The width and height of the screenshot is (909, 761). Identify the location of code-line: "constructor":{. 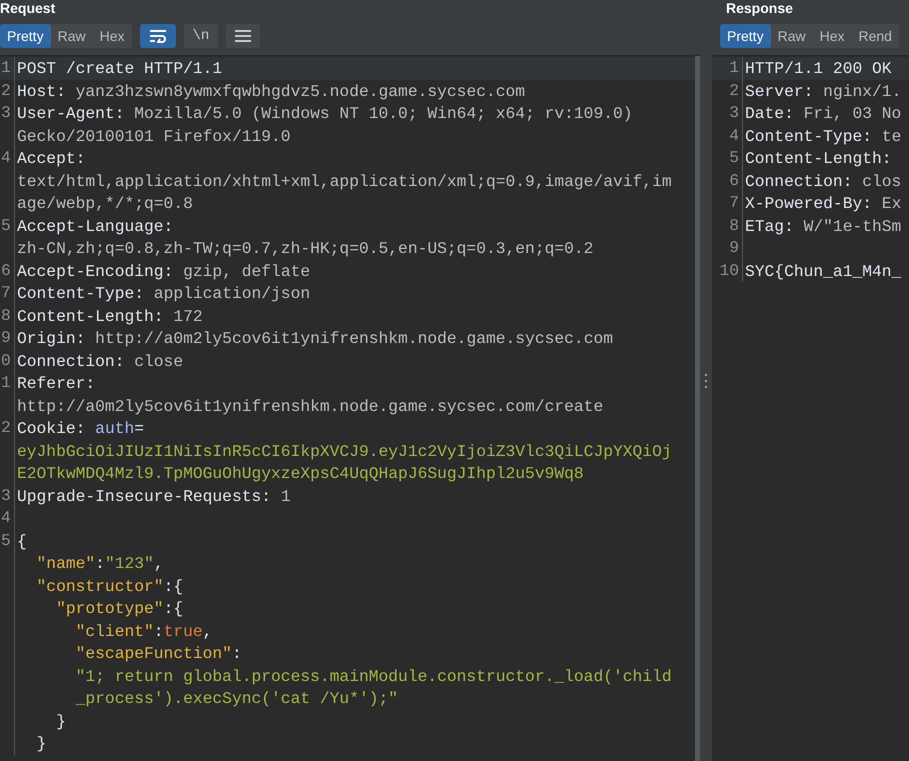
(110, 586).